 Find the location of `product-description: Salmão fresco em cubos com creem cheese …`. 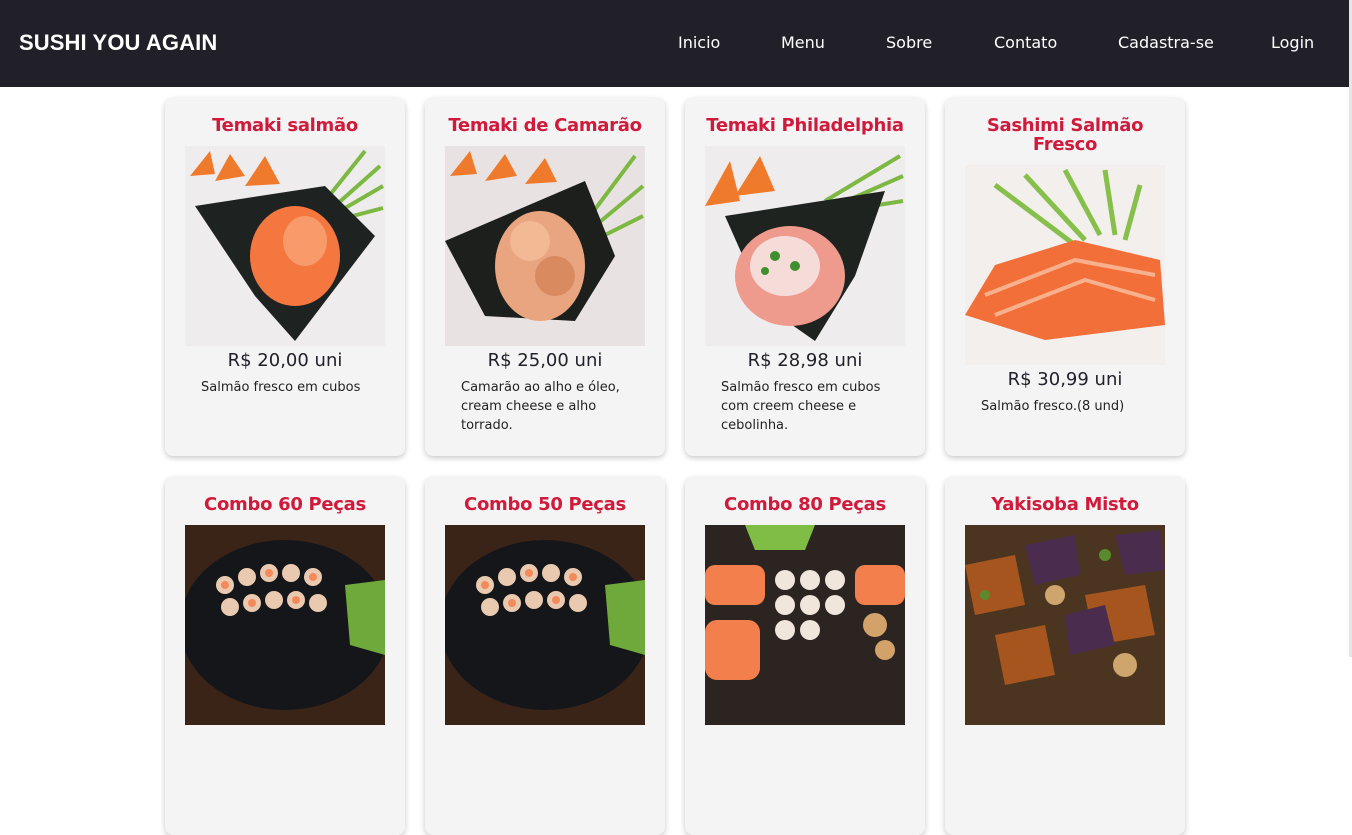

product-description: Salmão fresco em cubos com creem cheese … is located at coordinates (801, 406).